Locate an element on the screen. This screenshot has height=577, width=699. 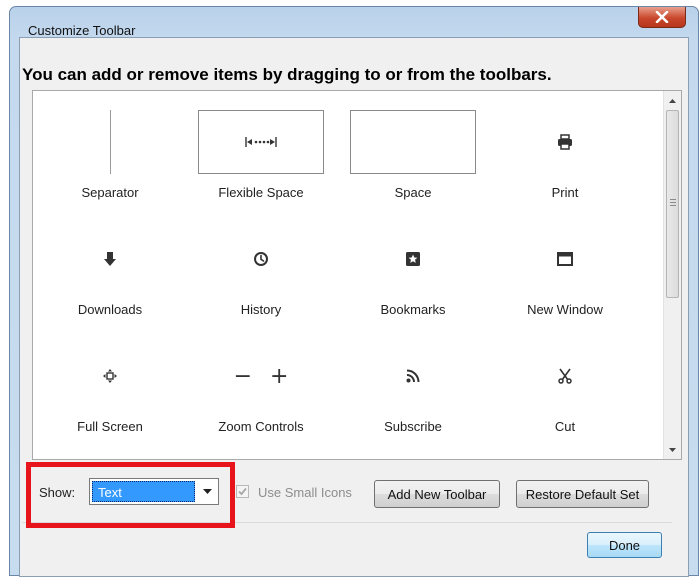
rss-icon is located at coordinates (413, 376).